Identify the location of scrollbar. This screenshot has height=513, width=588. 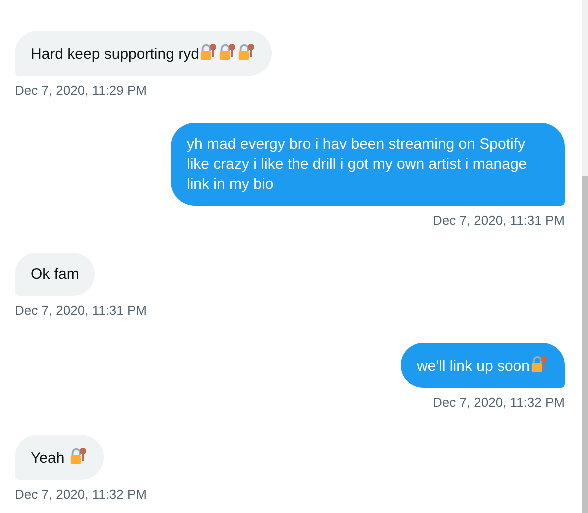
(585, 256).